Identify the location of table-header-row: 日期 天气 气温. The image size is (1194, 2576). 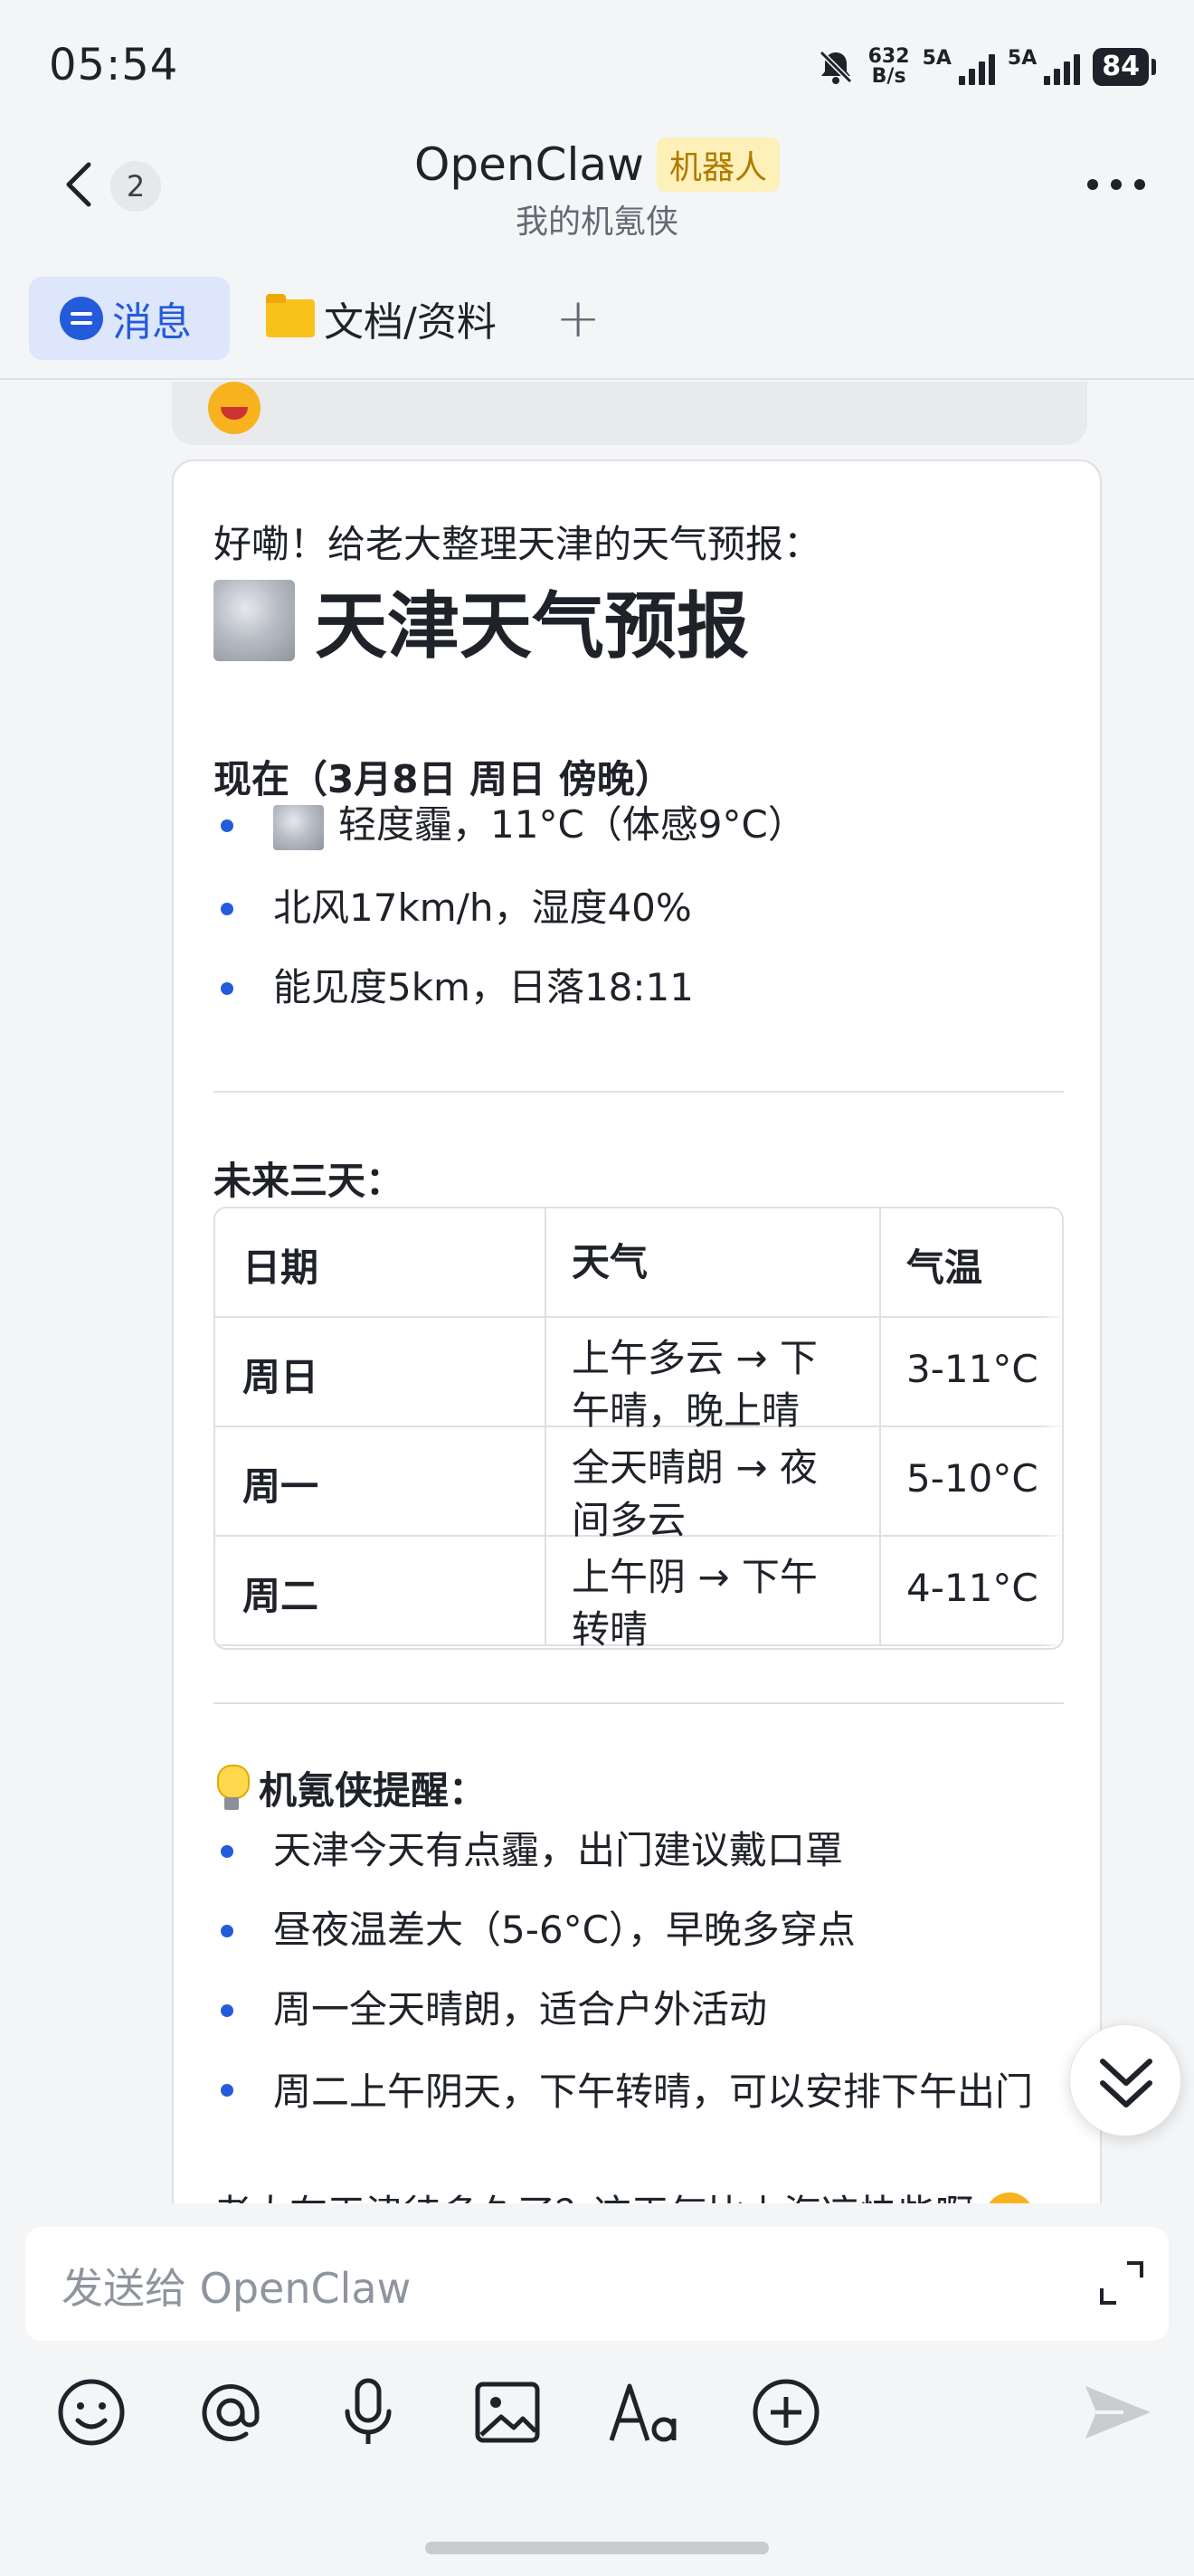
(638, 1263).